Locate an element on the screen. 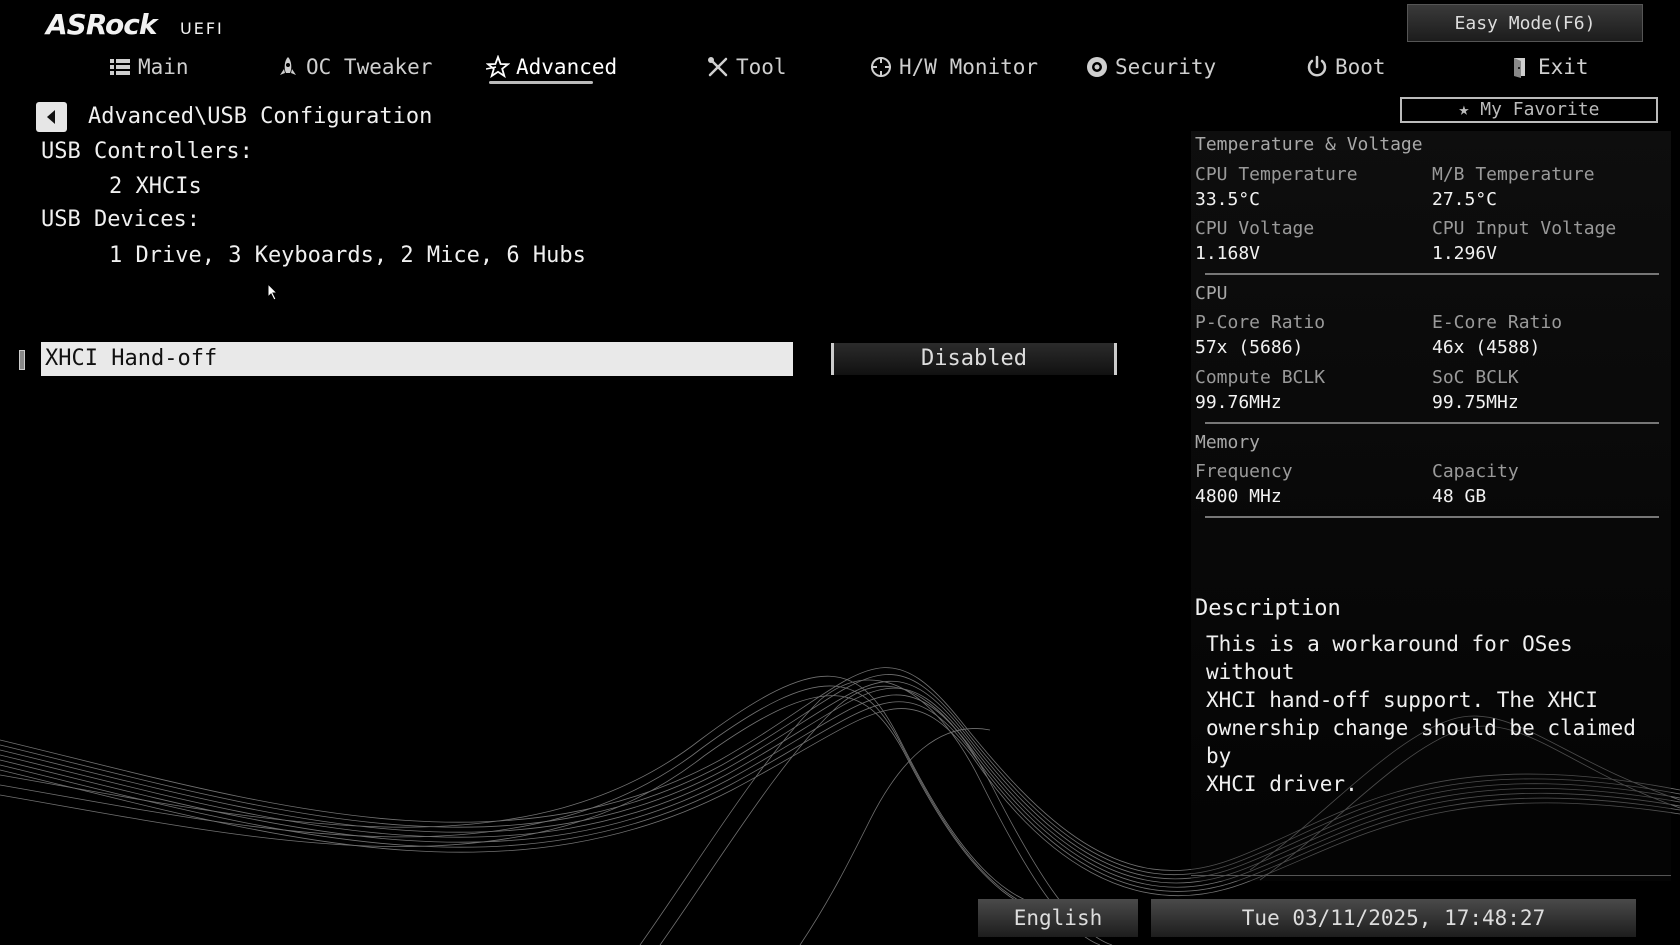  tab-boot: Boot is located at coordinates (1345, 67).